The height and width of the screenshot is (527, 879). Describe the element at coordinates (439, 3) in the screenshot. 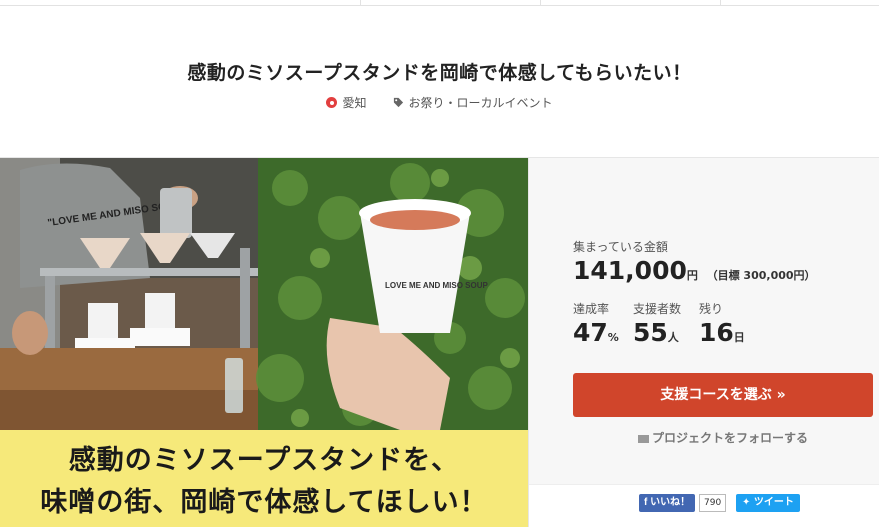

I see `top-nav-bar` at that location.